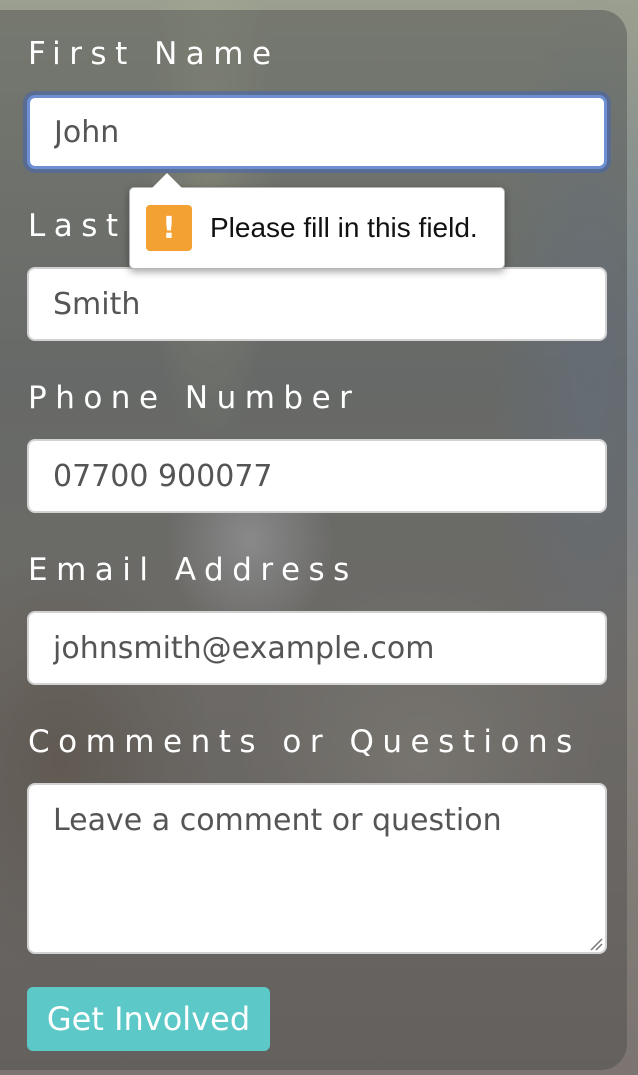  What do you see at coordinates (167, 180) in the screenshot?
I see `tooltip-arrow` at bounding box center [167, 180].